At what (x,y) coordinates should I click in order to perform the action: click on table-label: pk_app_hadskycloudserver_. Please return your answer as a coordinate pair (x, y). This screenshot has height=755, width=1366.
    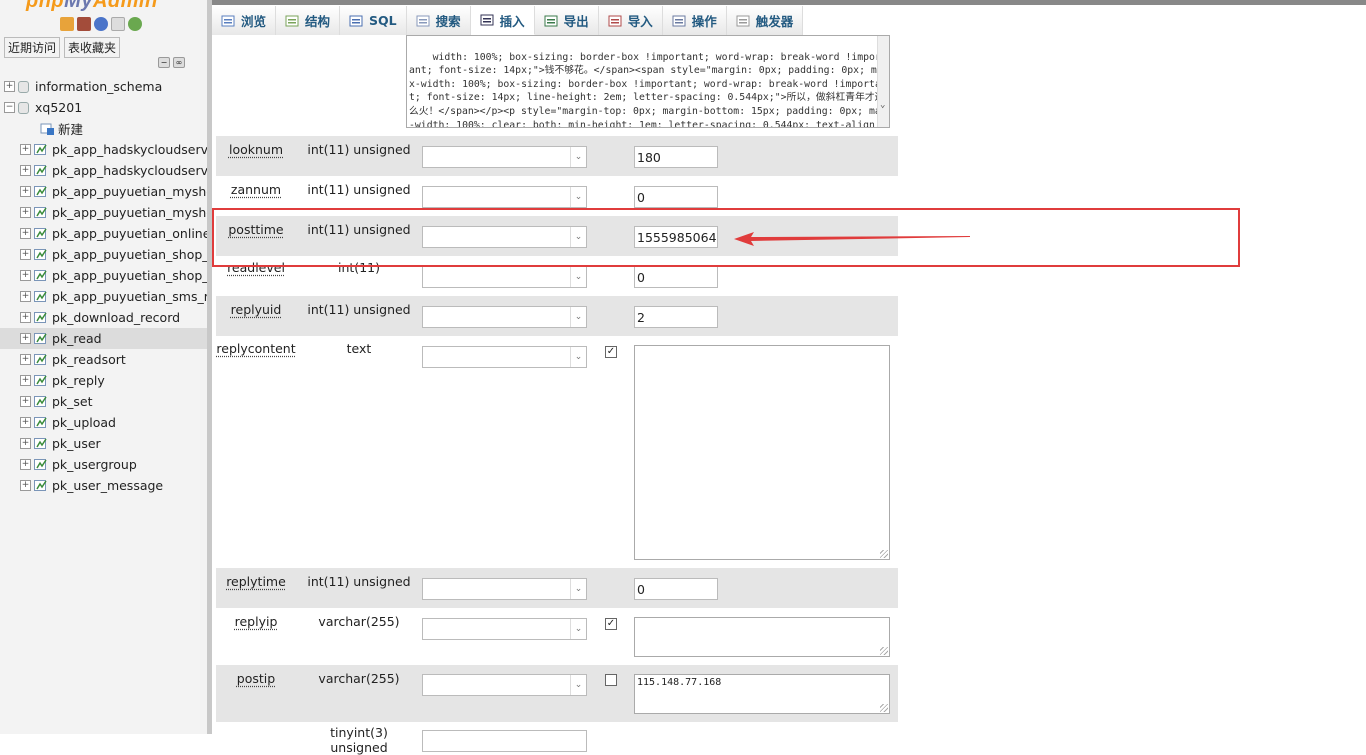
    Looking at the image, I should click on (131, 170).